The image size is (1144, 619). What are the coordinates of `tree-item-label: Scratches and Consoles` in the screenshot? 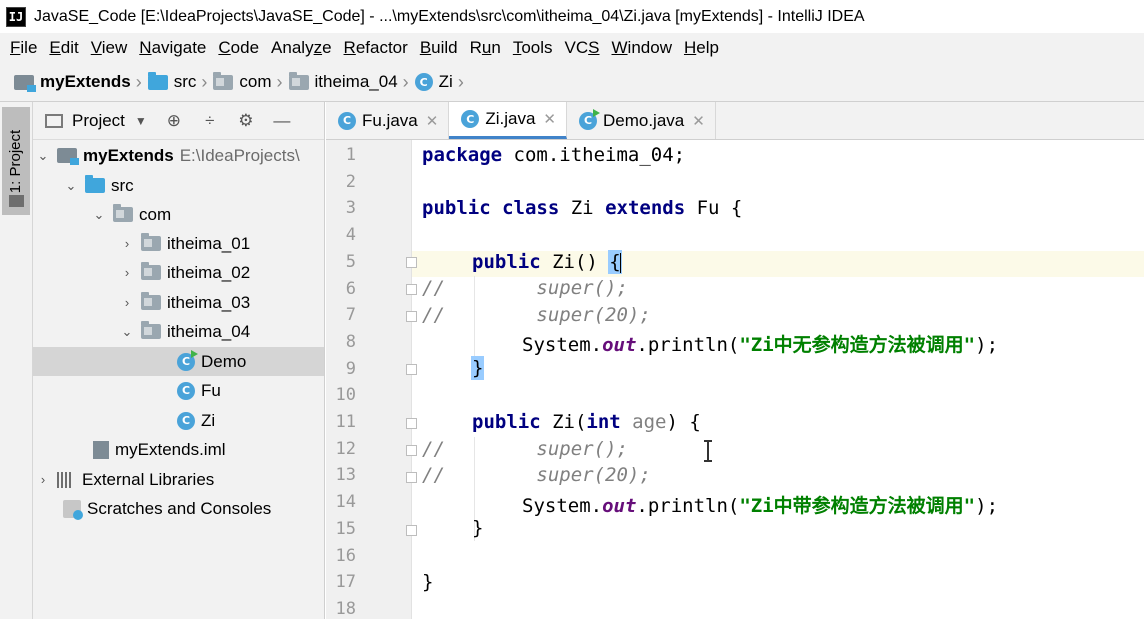 It's located at (179, 508).